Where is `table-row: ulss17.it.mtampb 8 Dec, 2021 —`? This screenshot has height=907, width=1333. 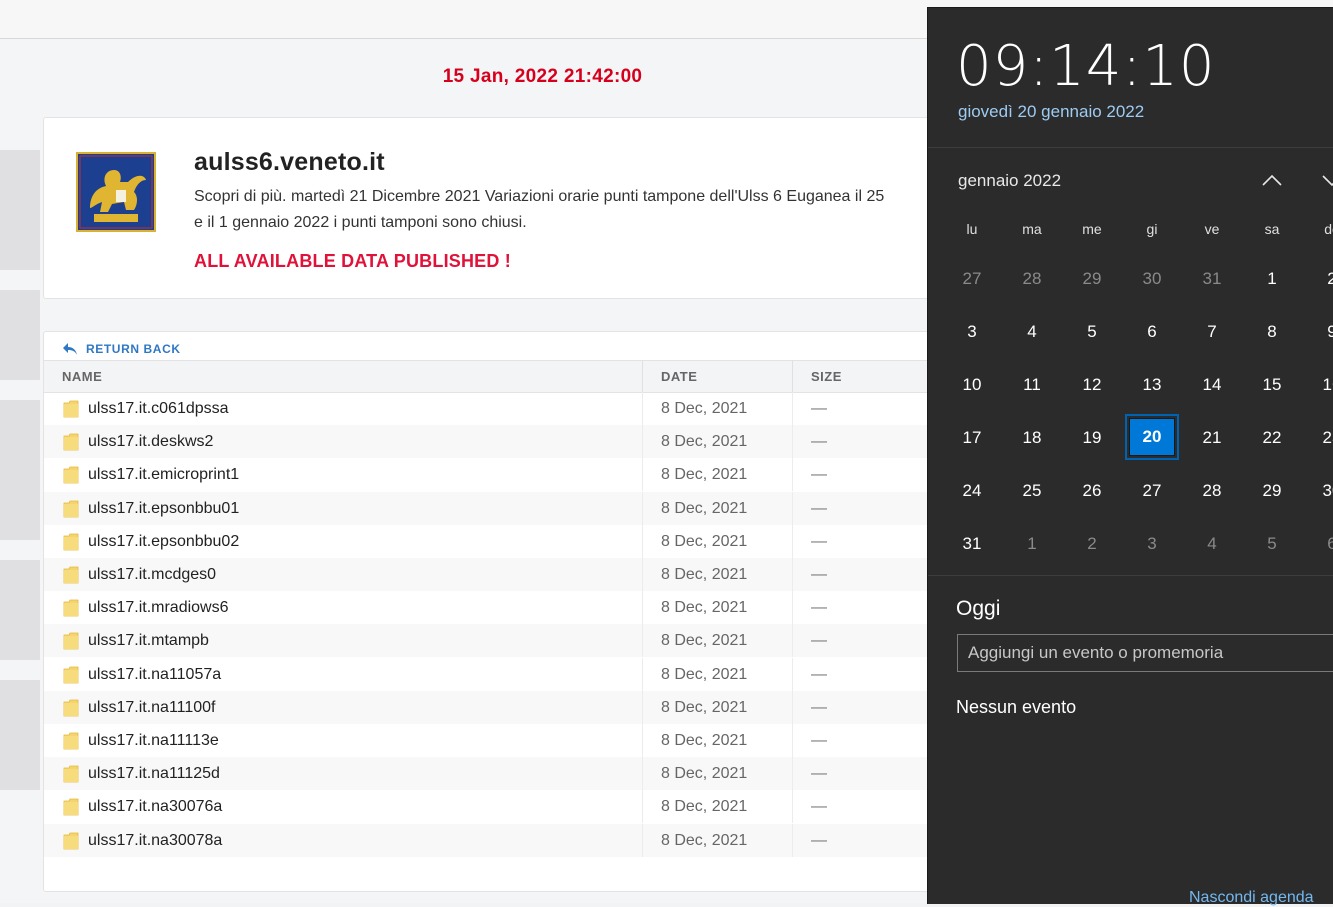 table-row: ulss17.it.mtampb 8 Dec, 2021 — is located at coordinates (544, 641).